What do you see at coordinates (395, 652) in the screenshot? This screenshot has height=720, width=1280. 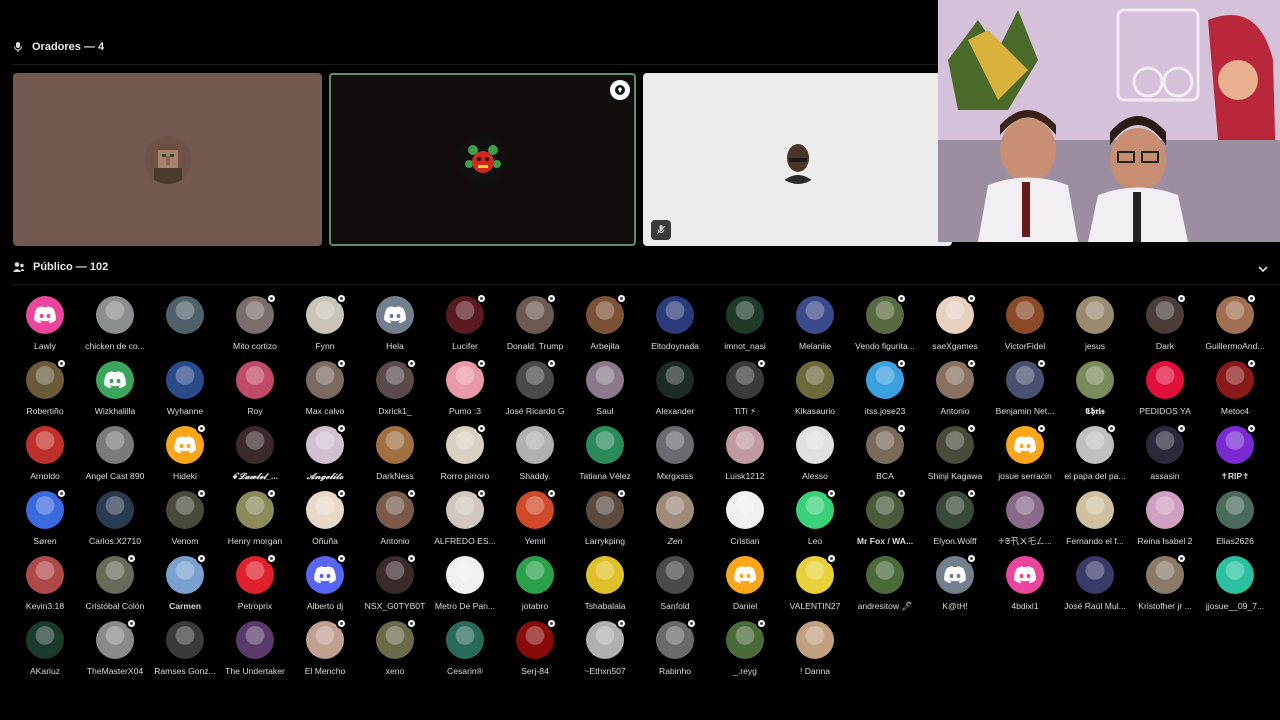 I see `audience-member: xeno` at bounding box center [395, 652].